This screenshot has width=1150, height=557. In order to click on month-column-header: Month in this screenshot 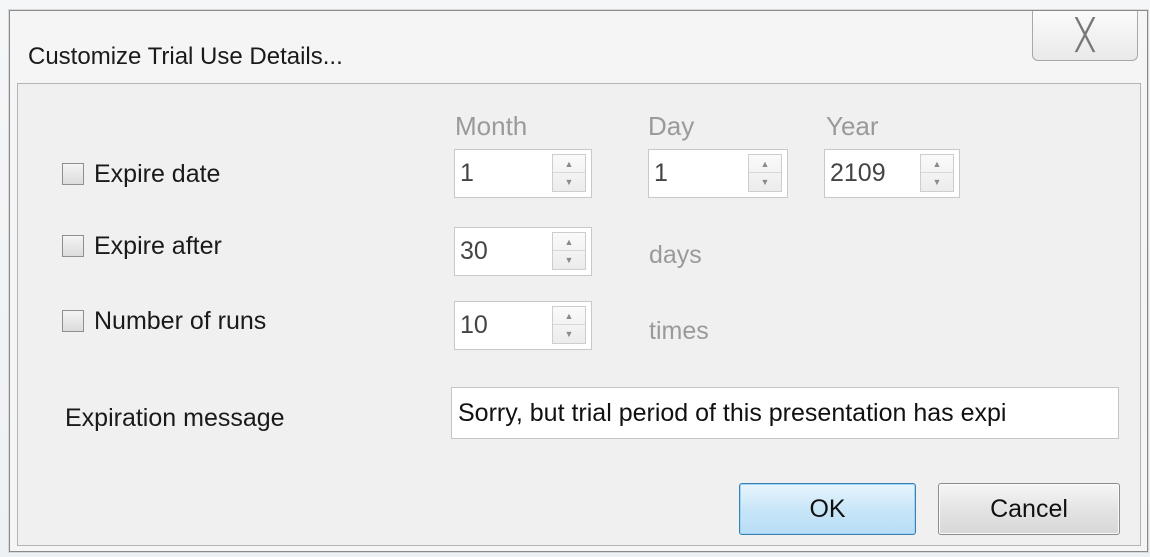, I will do `click(491, 126)`.